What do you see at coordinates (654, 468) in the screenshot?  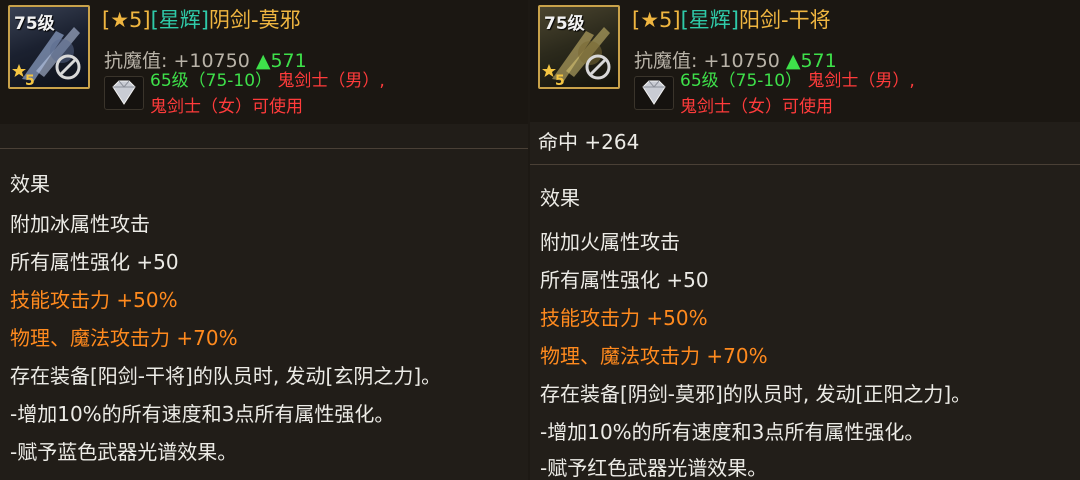 I see `effect-line: -赋予红色武器光谱效果。` at bounding box center [654, 468].